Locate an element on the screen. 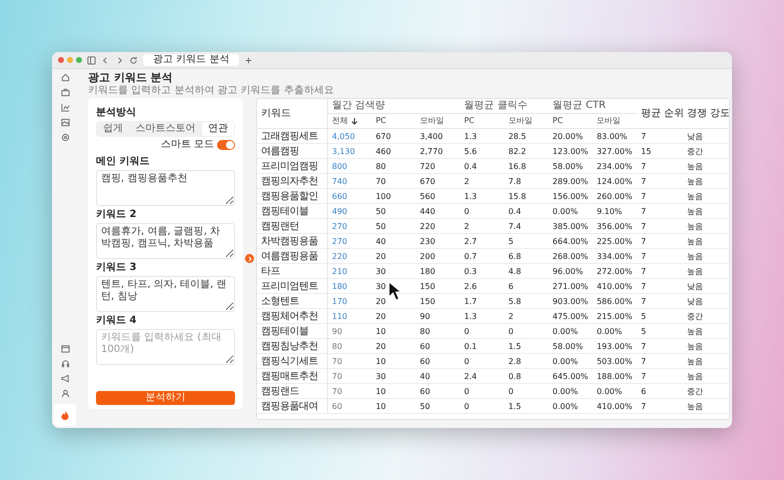 This screenshot has height=480, width=784. headset-icon is located at coordinates (65, 363).